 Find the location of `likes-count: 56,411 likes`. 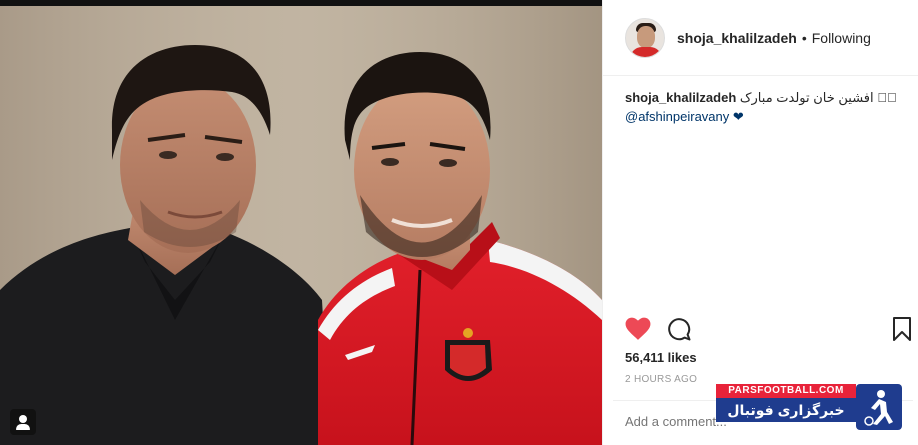

likes-count: 56,411 likes is located at coordinates (661, 357).